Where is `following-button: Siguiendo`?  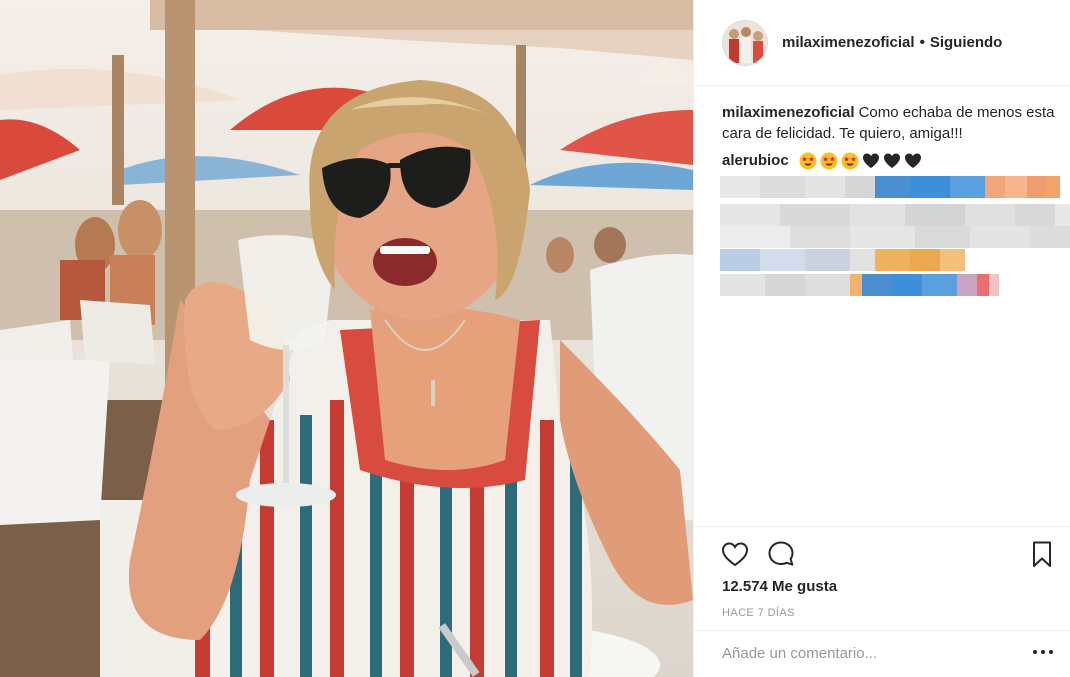
following-button: Siguiendo is located at coordinates (966, 42).